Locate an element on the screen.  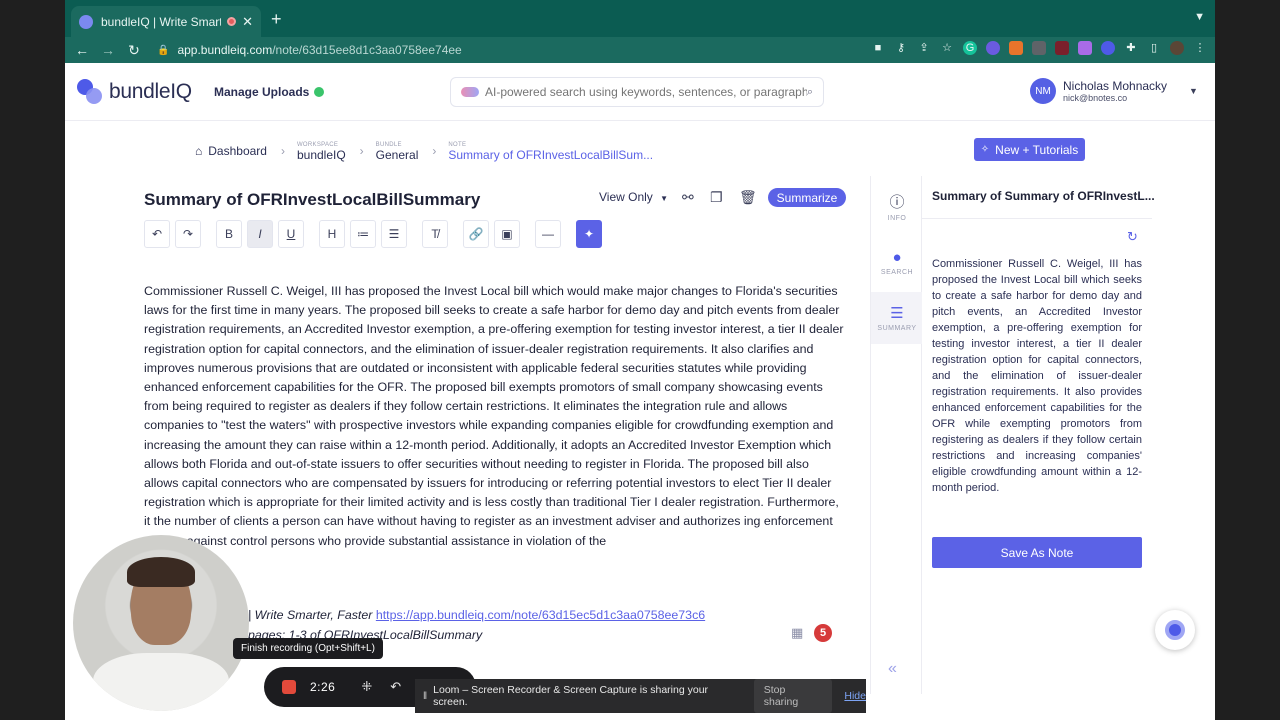
extensions-area: ■ ⚷ ⇪ ☆ G ✚ ▯ ⋮ is located at coordinates (1039, 48).